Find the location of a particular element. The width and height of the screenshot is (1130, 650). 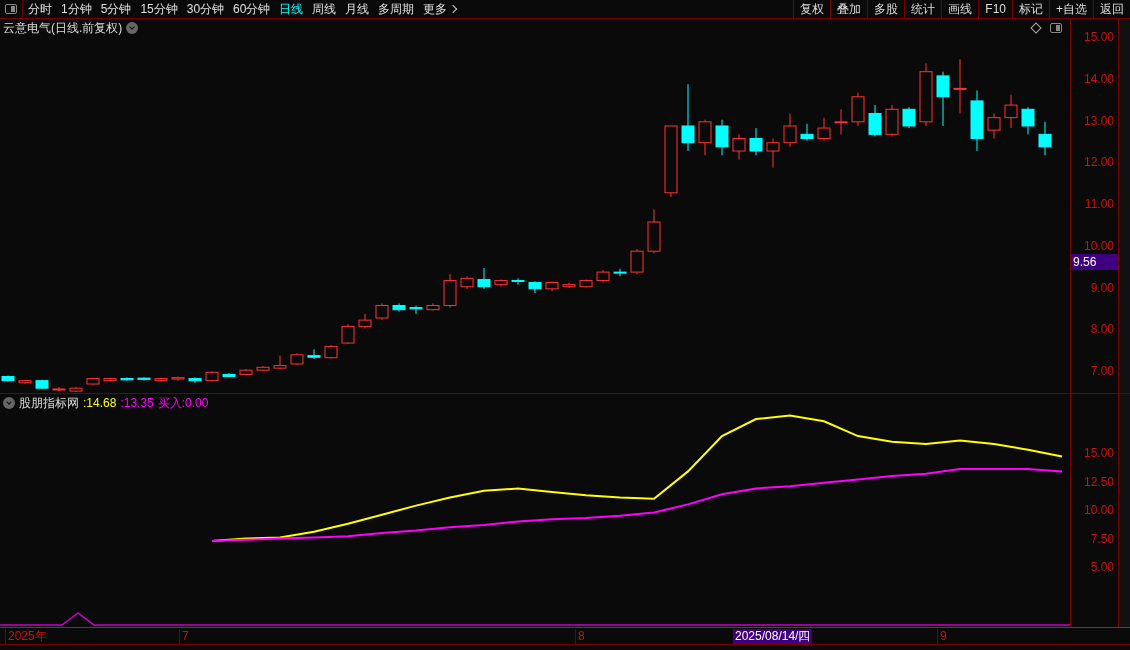

toolbar-button: 复权 is located at coordinates (812, 9).